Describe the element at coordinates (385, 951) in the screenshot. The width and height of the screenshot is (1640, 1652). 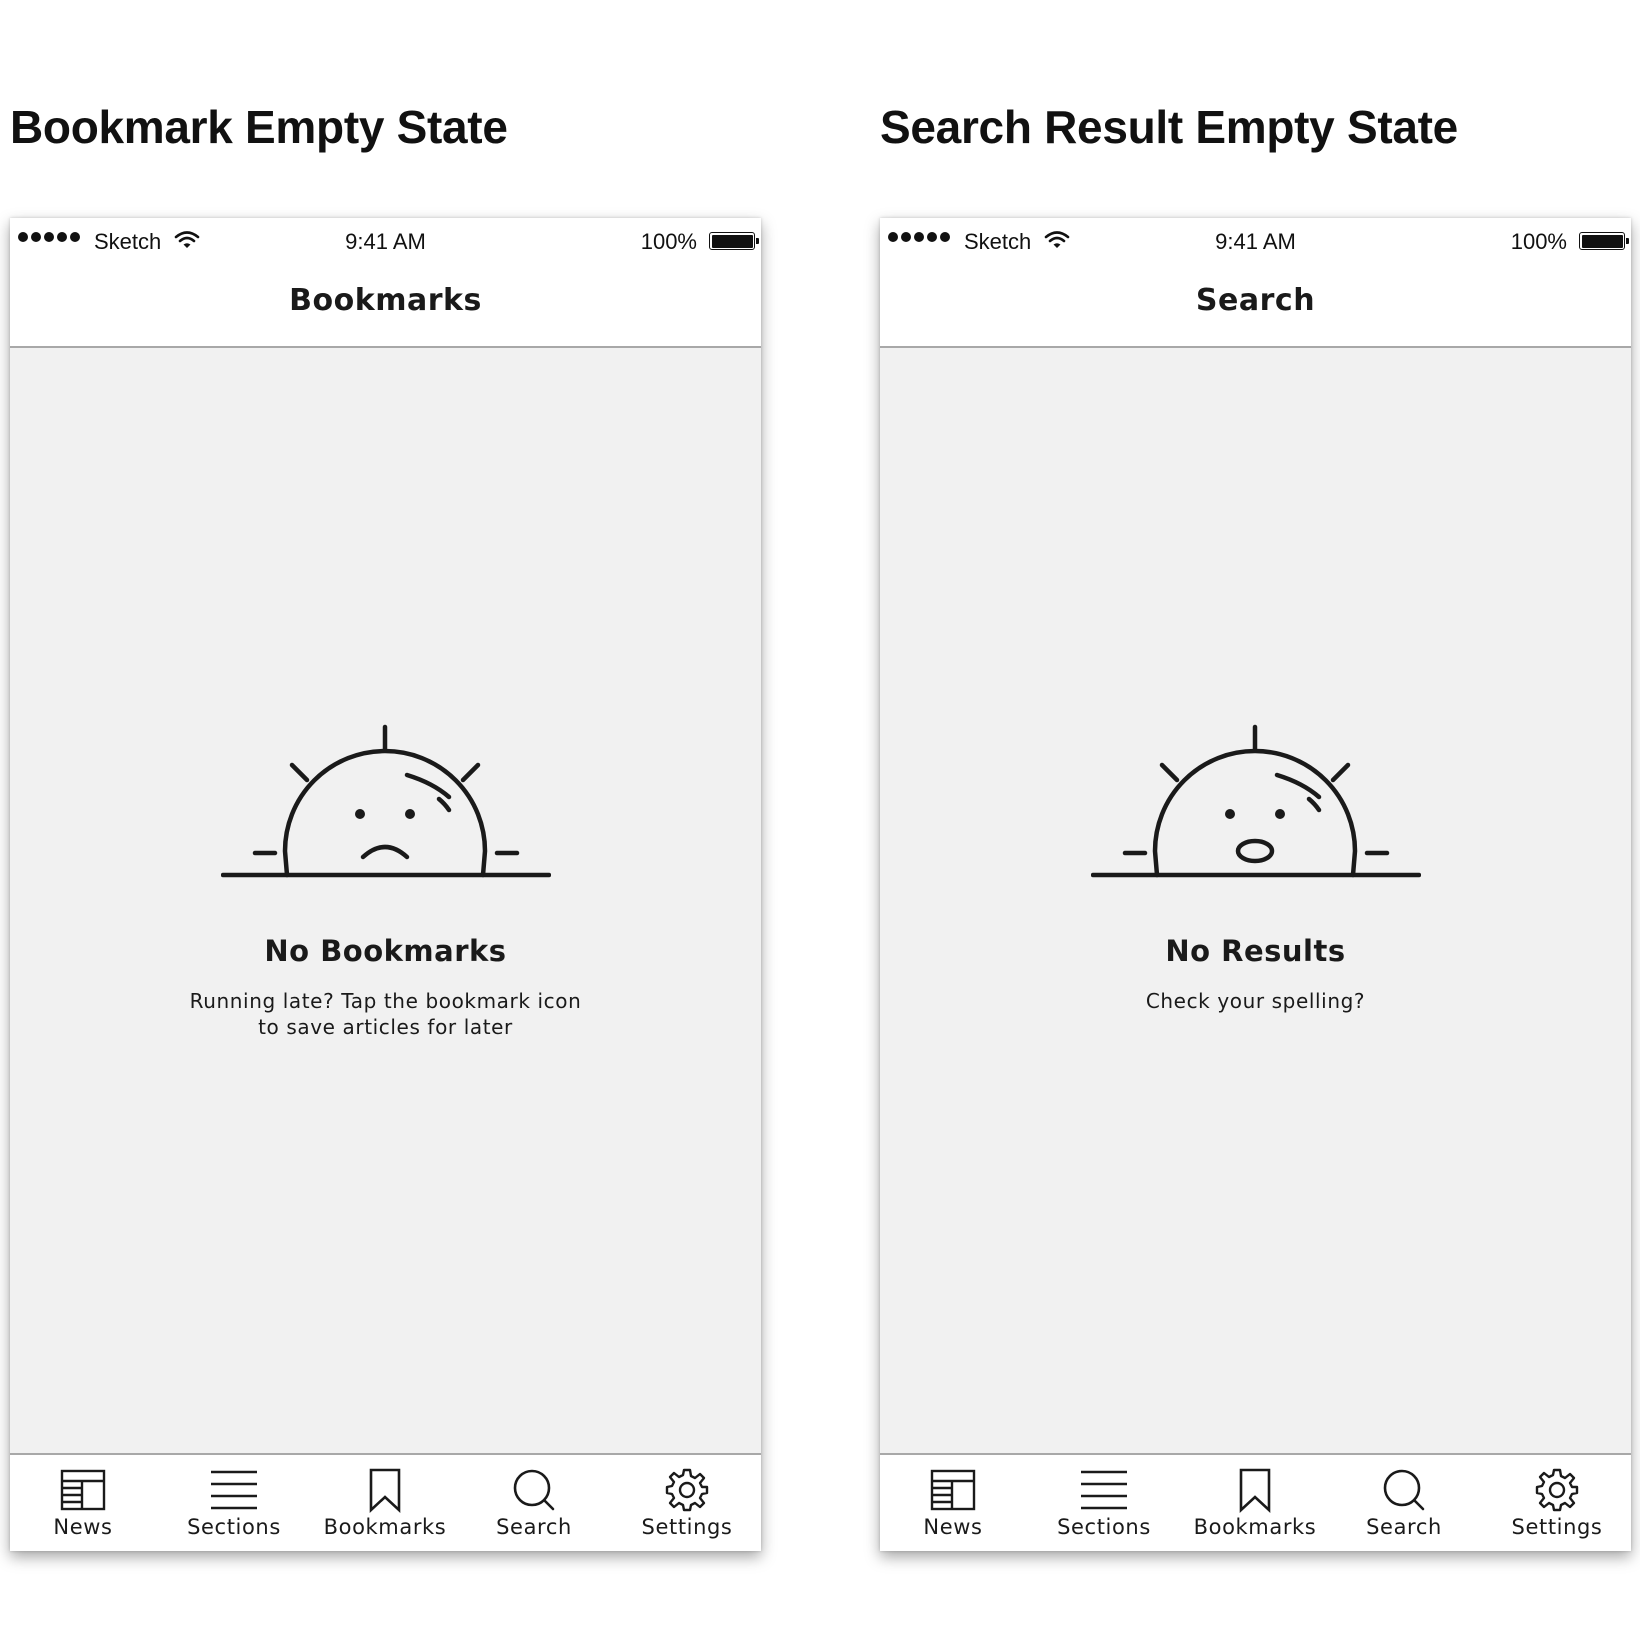
I see `empty-state-title: No Bookmarks` at that location.